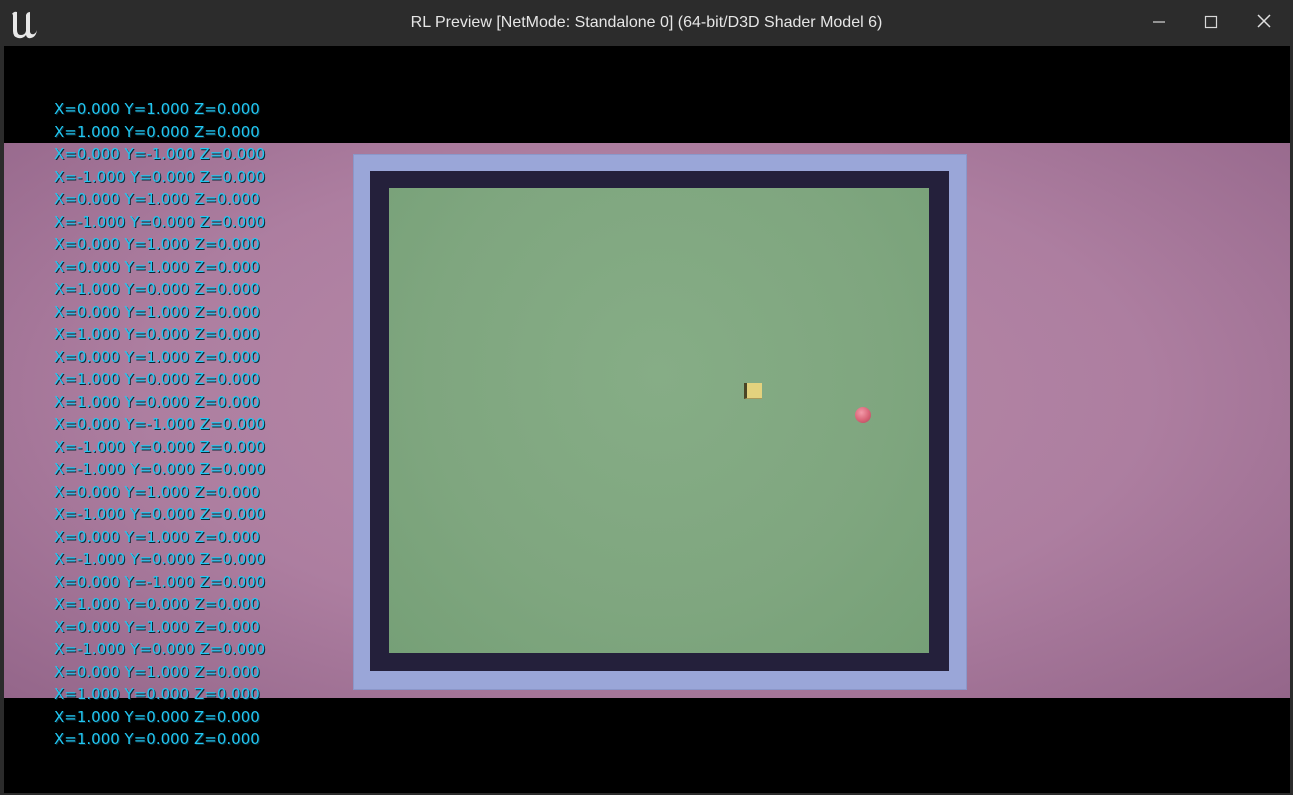  I want to click on close-icon, so click(1264, 23).